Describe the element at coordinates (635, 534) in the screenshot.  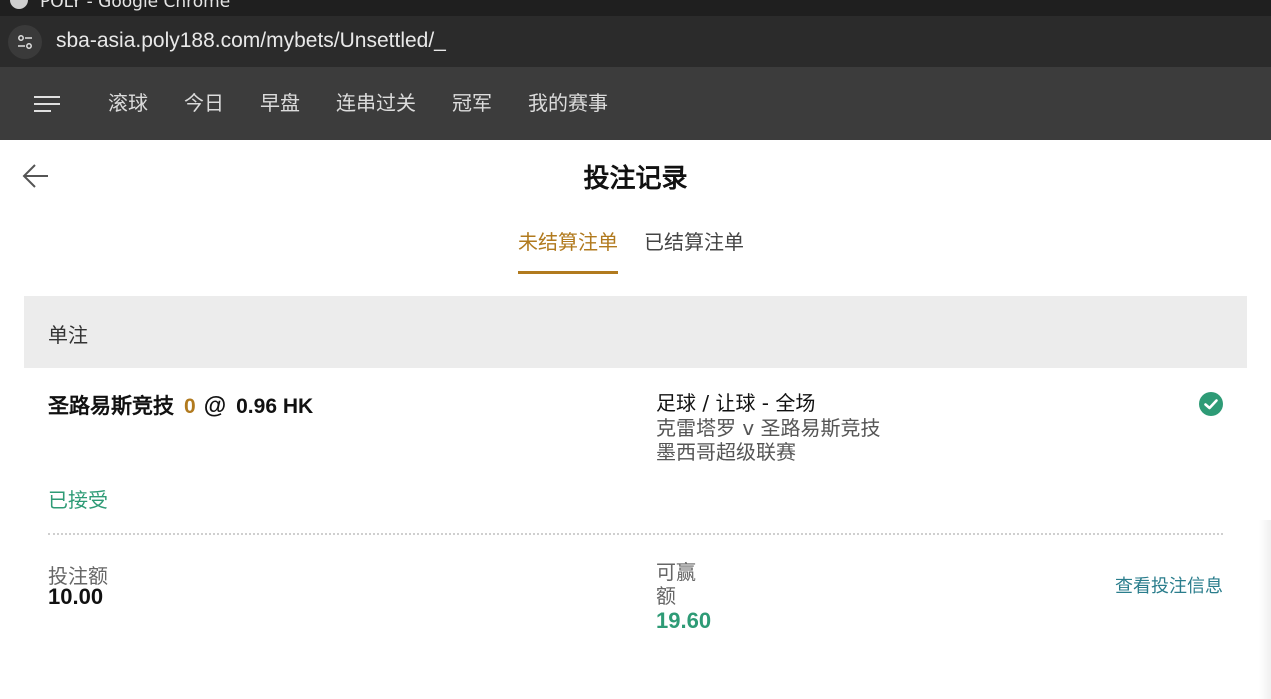
I see `dotted-divider` at that location.